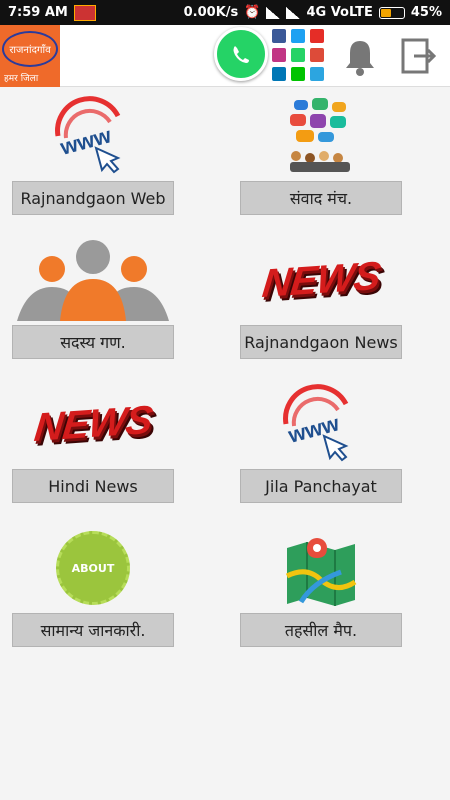 This screenshot has width=450, height=800. What do you see at coordinates (321, 486) in the screenshot?
I see `tile-label: Jila Panchayat` at bounding box center [321, 486].